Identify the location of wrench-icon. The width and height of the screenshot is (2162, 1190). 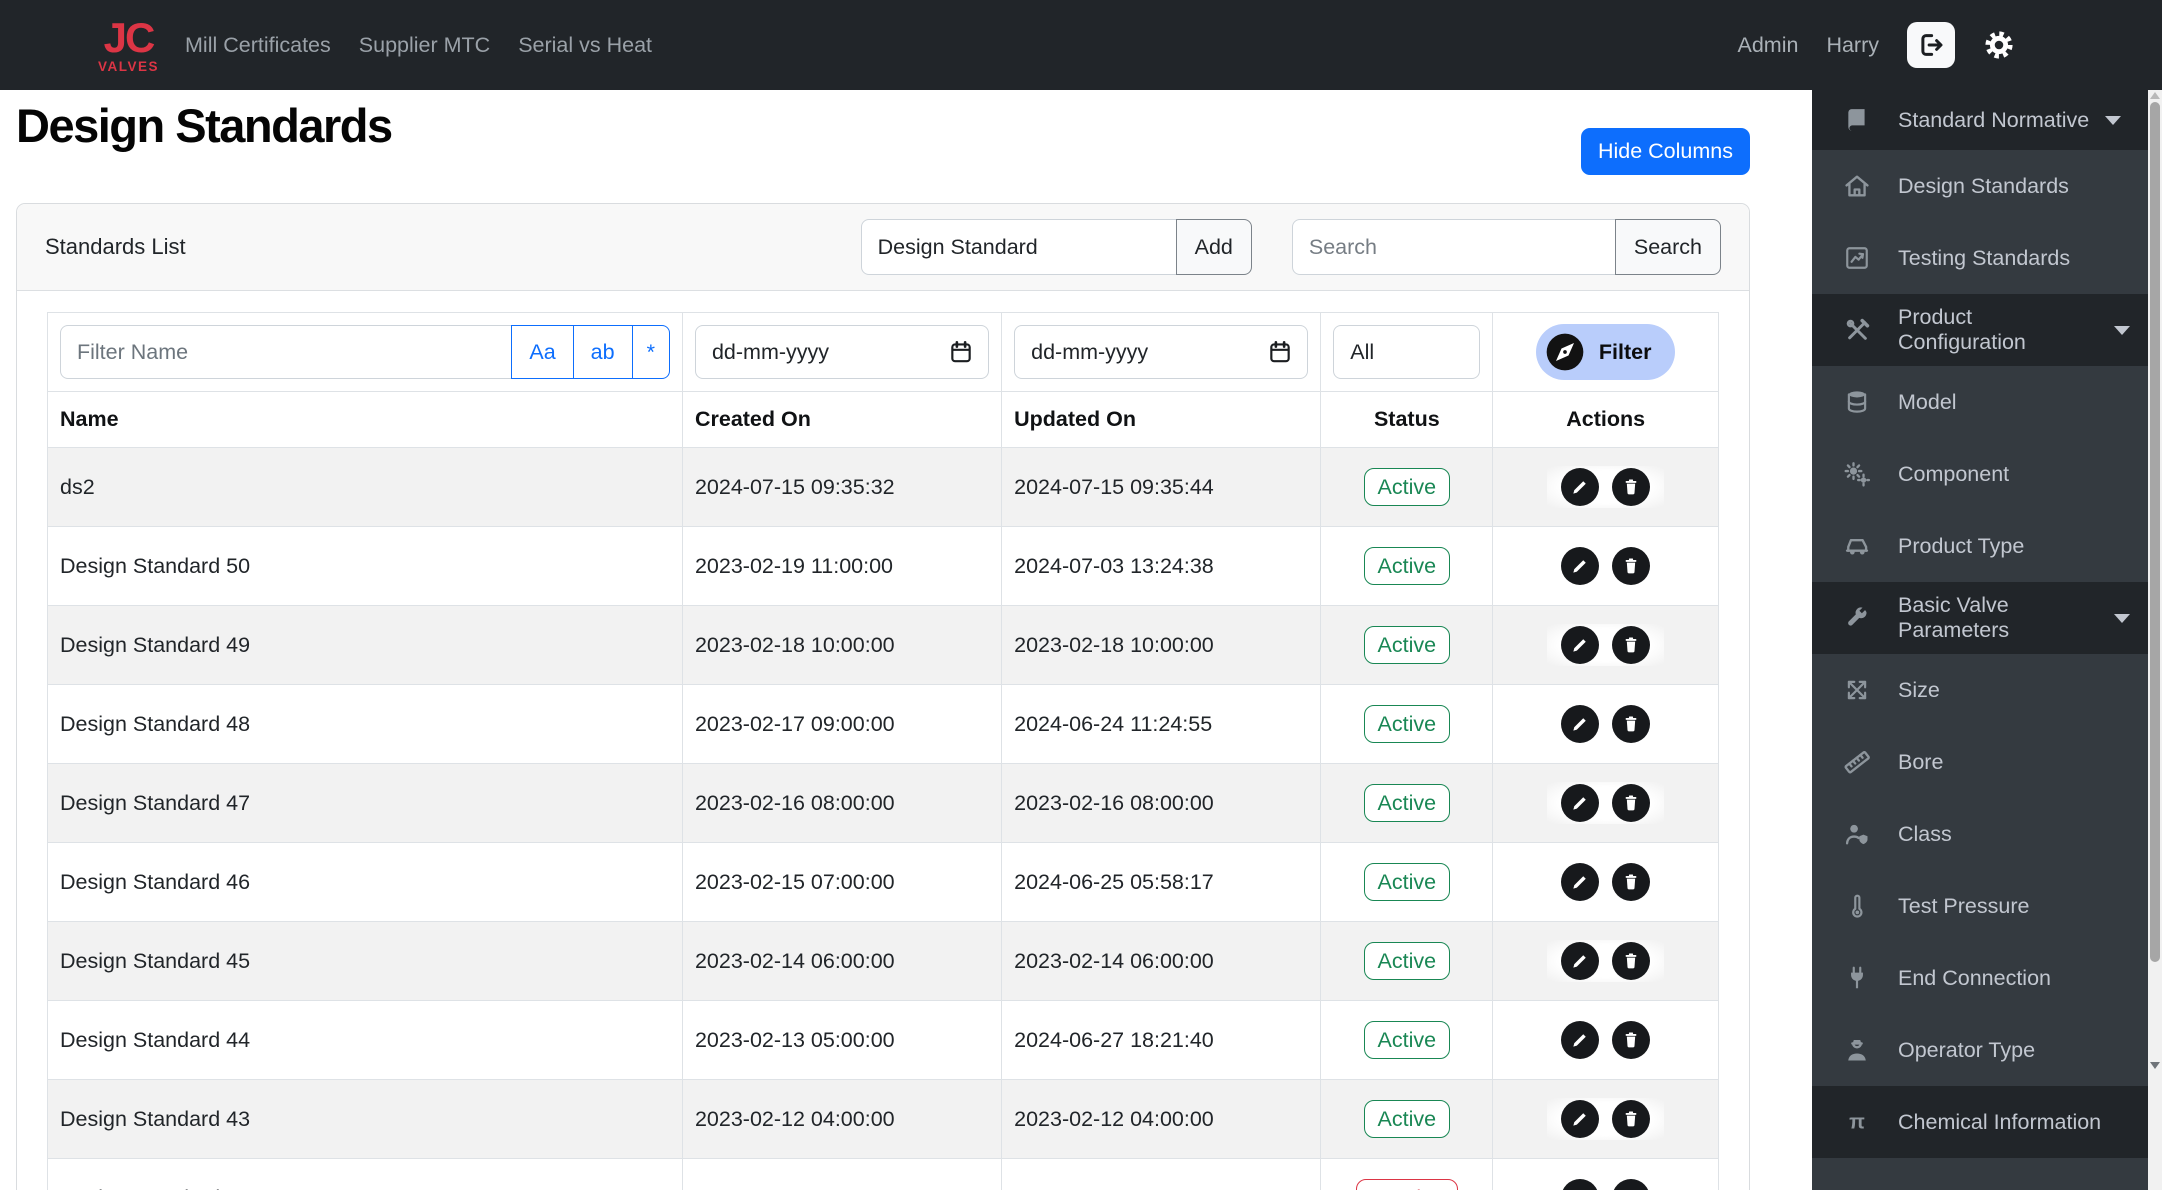
(1857, 618).